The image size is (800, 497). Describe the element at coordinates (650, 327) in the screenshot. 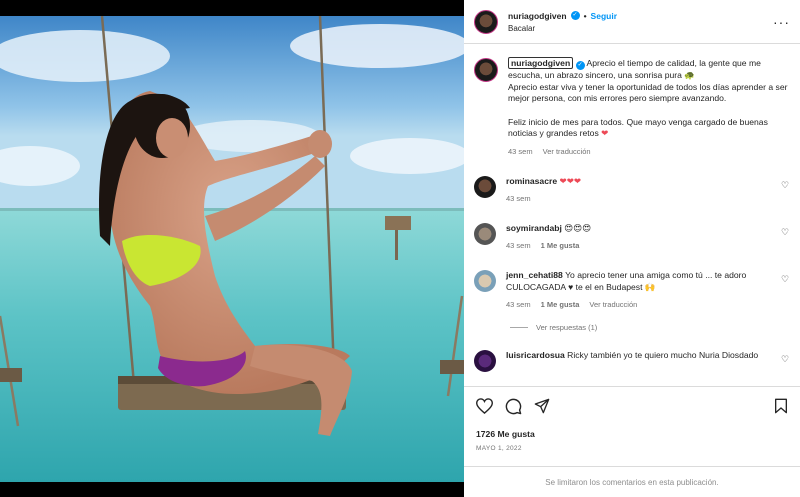

I see `view-replies: Ver respuestas (1)` at that location.